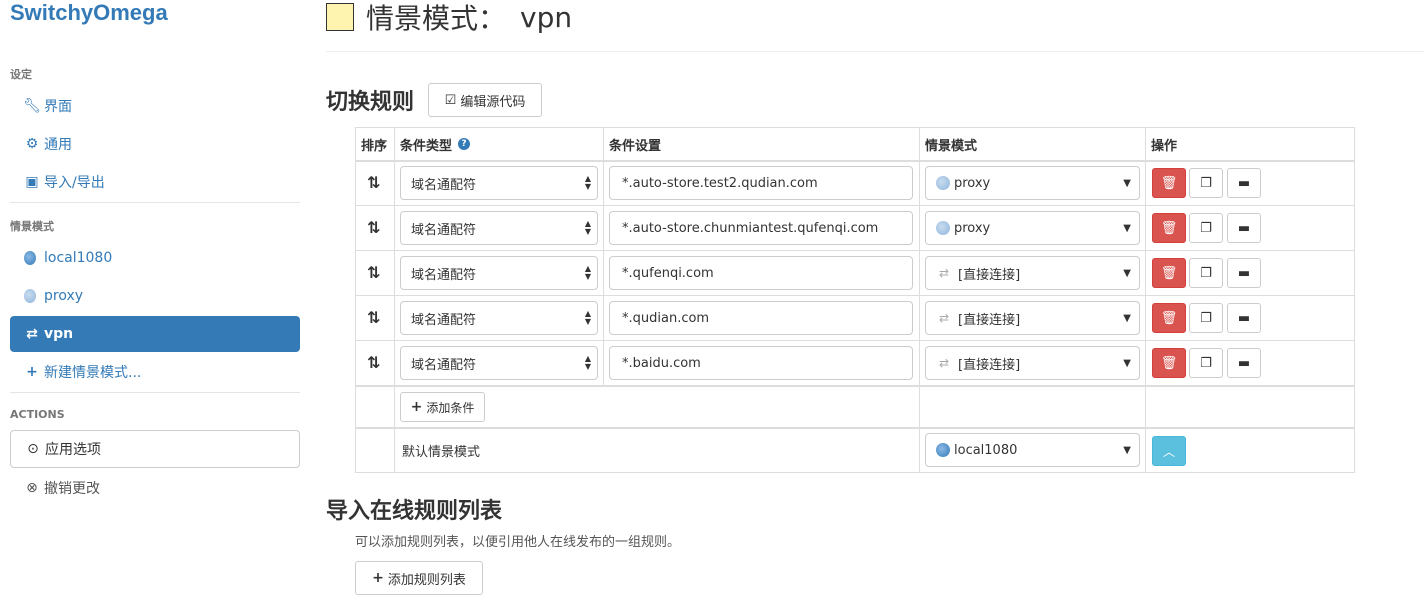 This screenshot has height=598, width=1424. I want to click on sidebar-item-import-export: ▣ 导入/导出, so click(155, 182).